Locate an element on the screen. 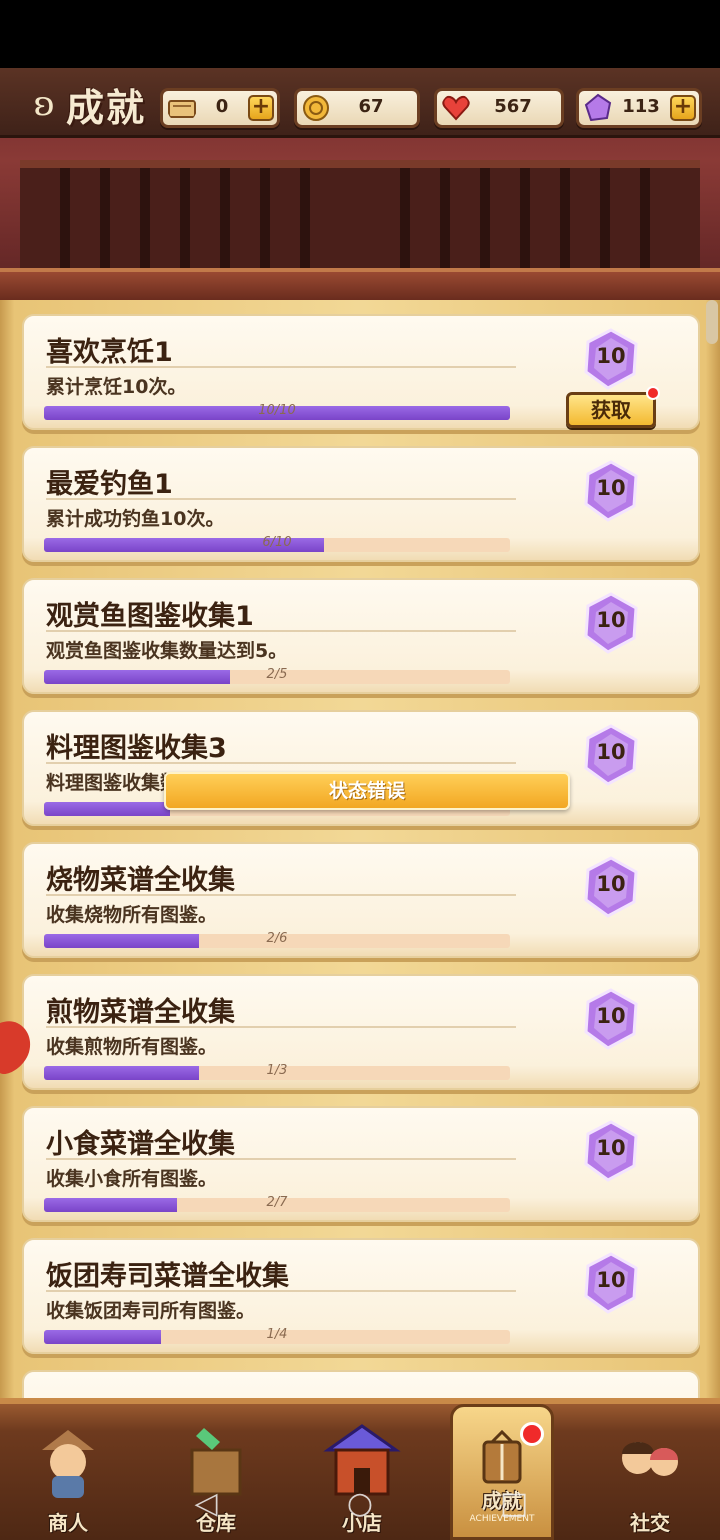  nav-social-label: 社交 is located at coordinates (650, 1523).